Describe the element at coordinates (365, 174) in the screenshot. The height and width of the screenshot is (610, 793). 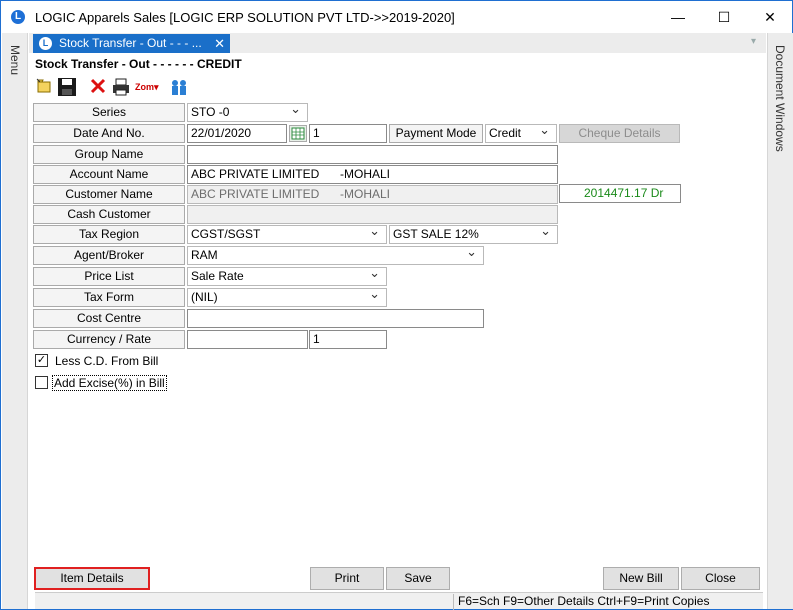
I see `account-city-value: -MOHALI` at that location.